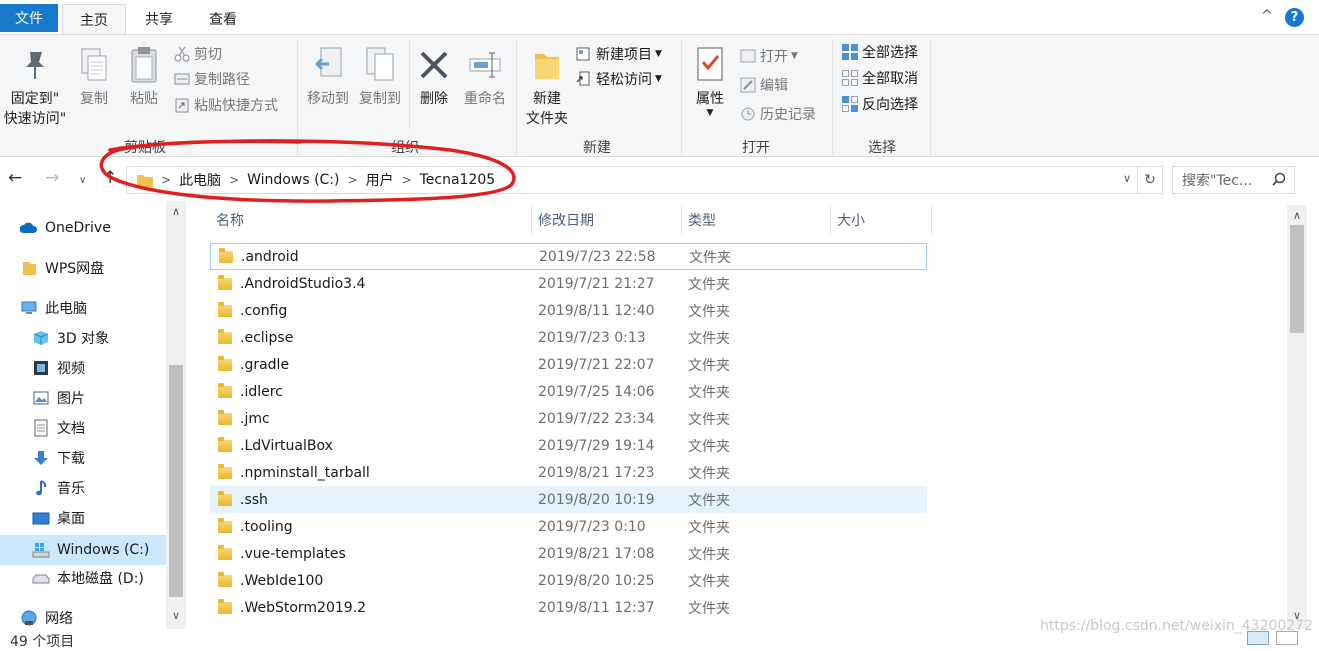 The image size is (1319, 651). I want to click on select-none-button: 全部取消, so click(880, 78).